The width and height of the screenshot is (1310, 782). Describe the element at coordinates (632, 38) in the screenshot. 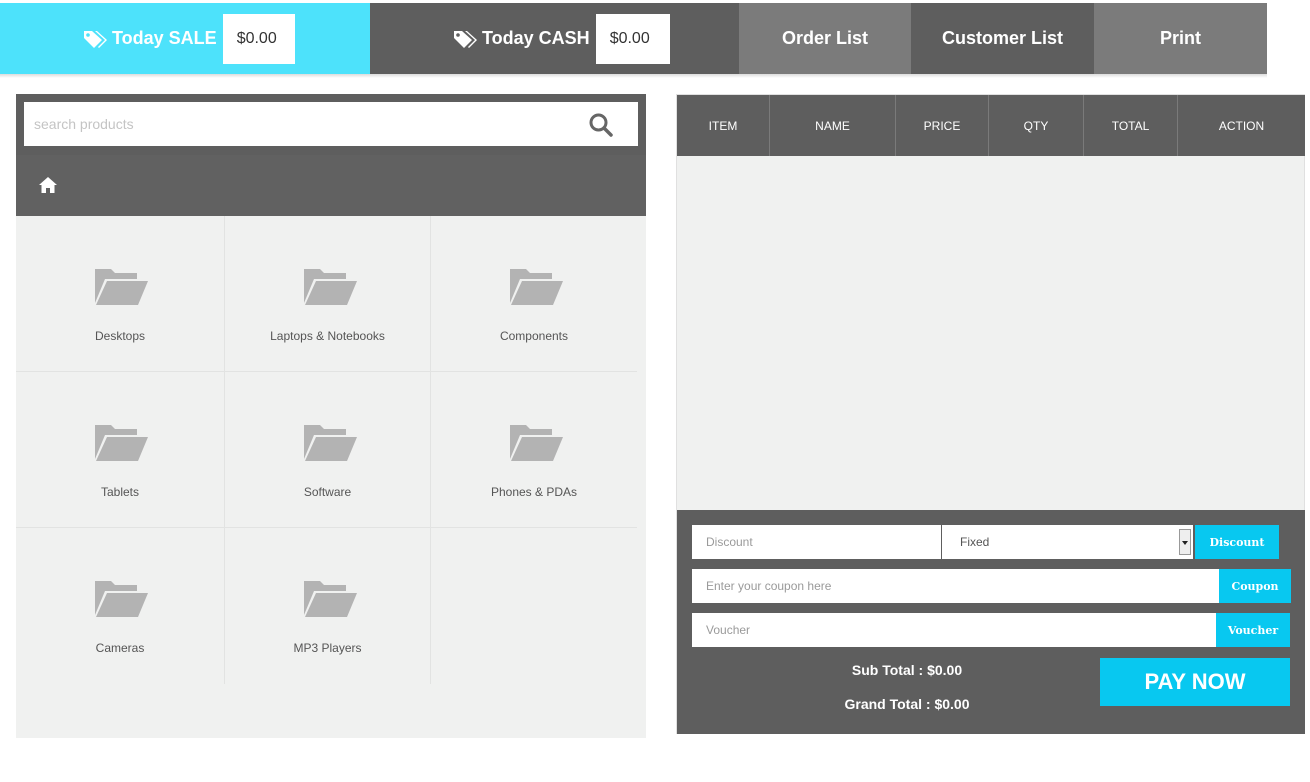

I see `today-cash-value: $0.00` at that location.